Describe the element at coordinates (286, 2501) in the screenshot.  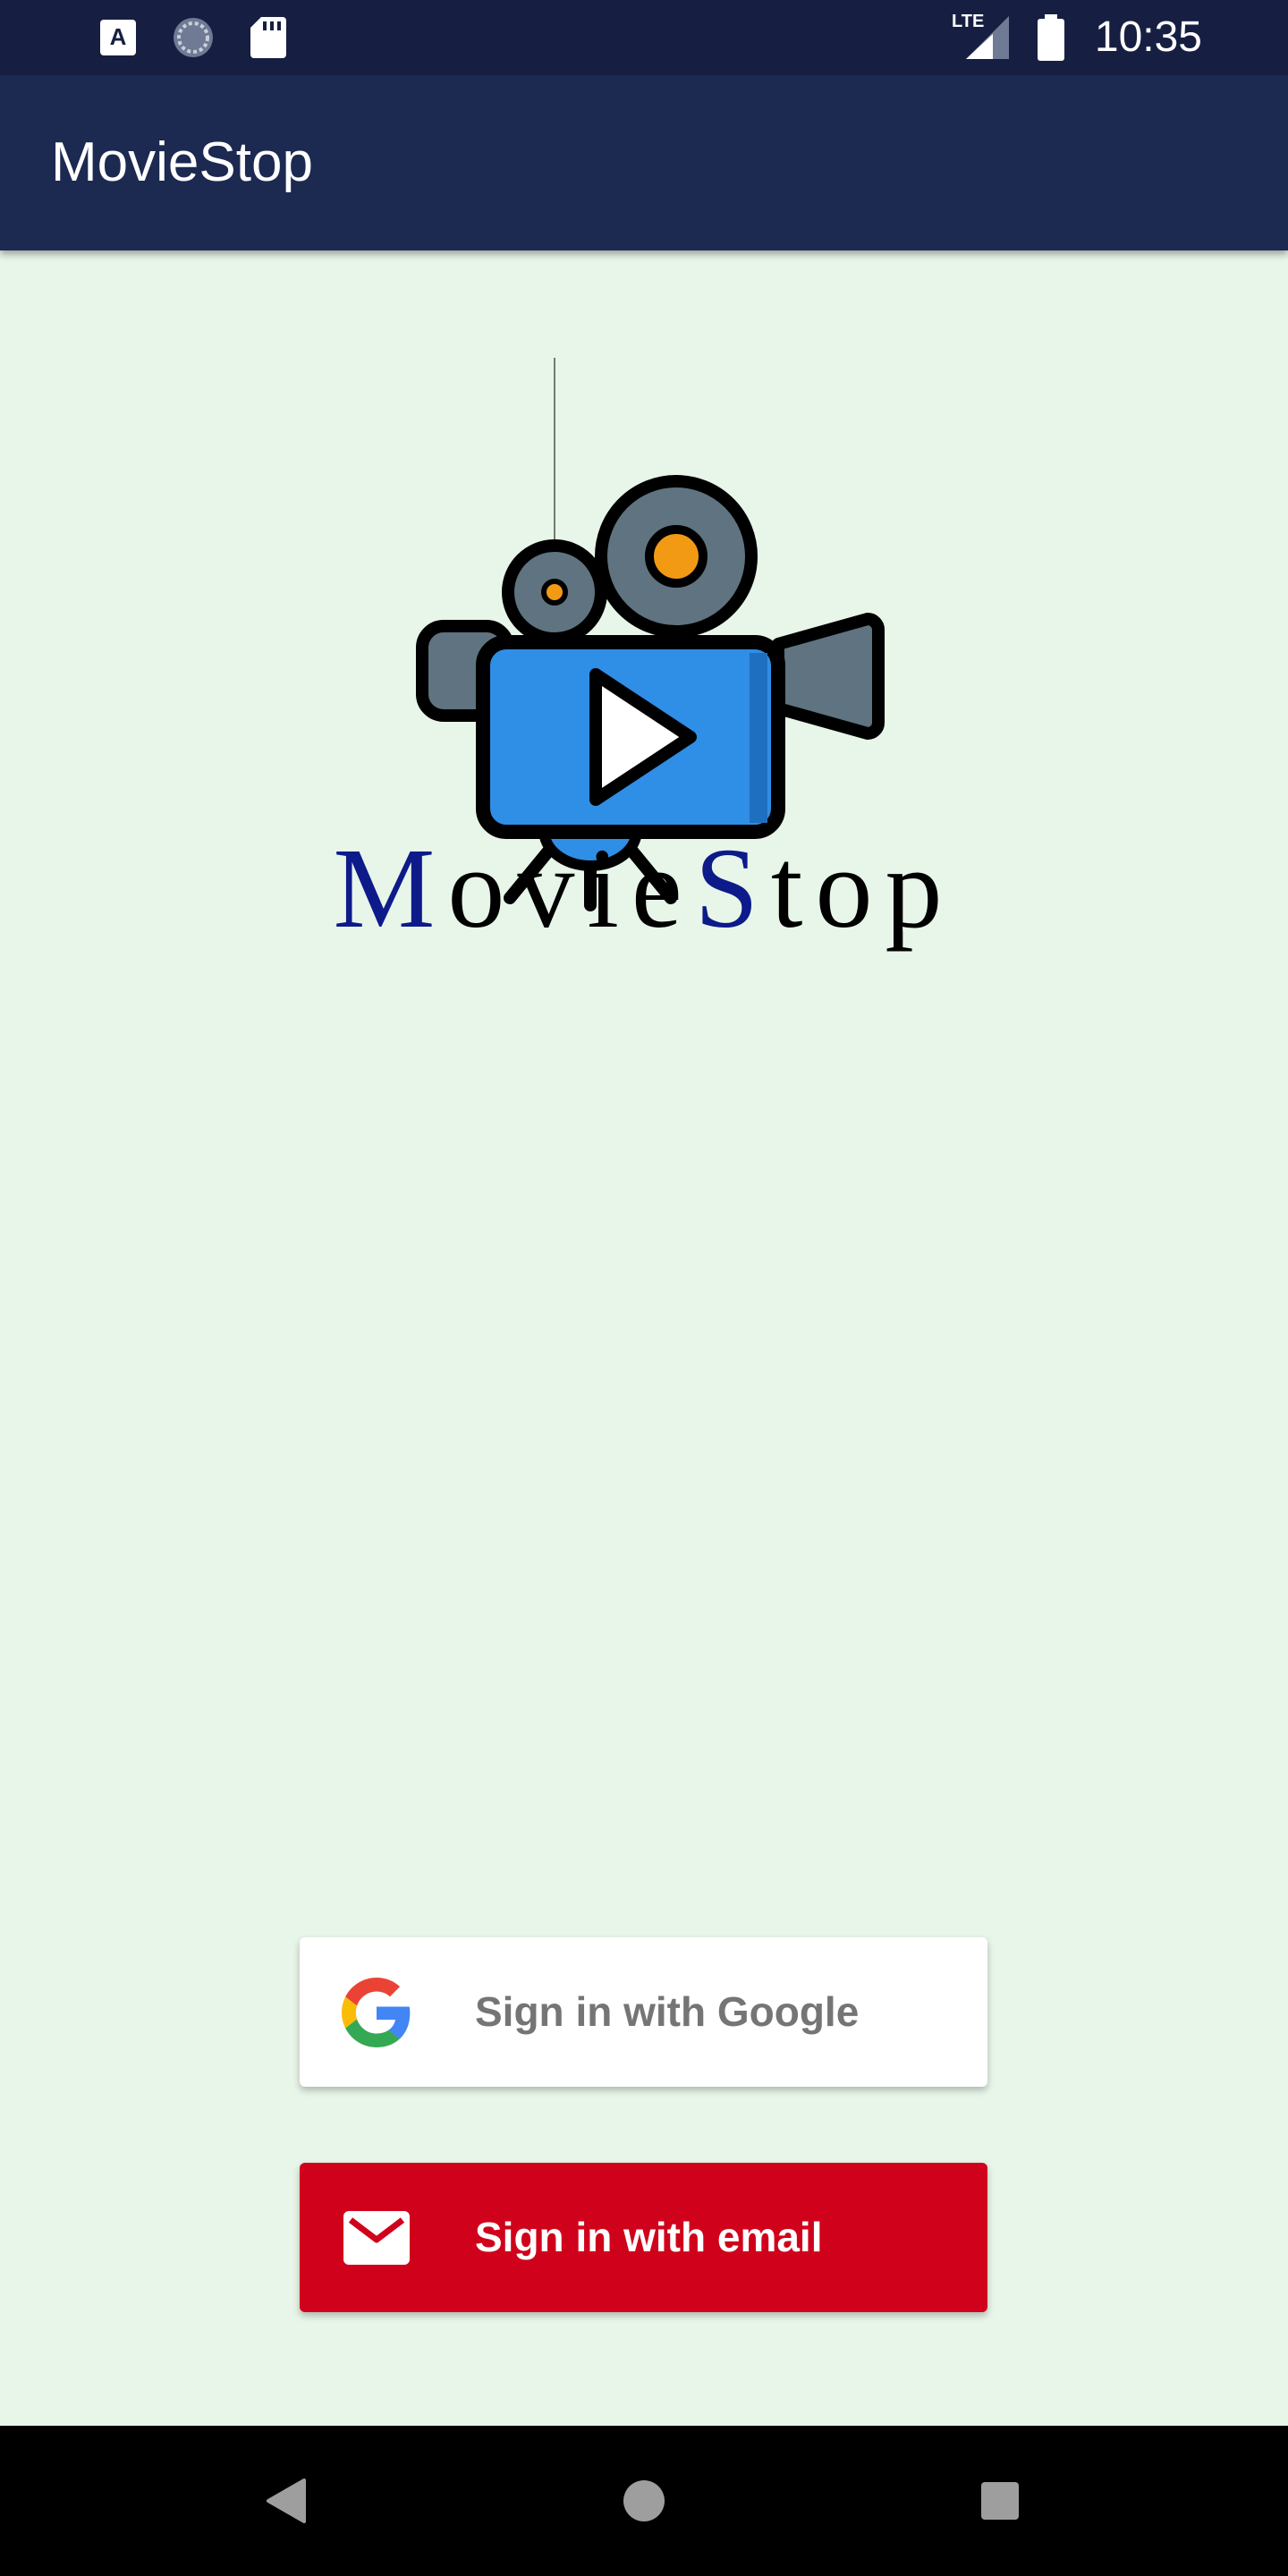
I see `back-icon` at that location.